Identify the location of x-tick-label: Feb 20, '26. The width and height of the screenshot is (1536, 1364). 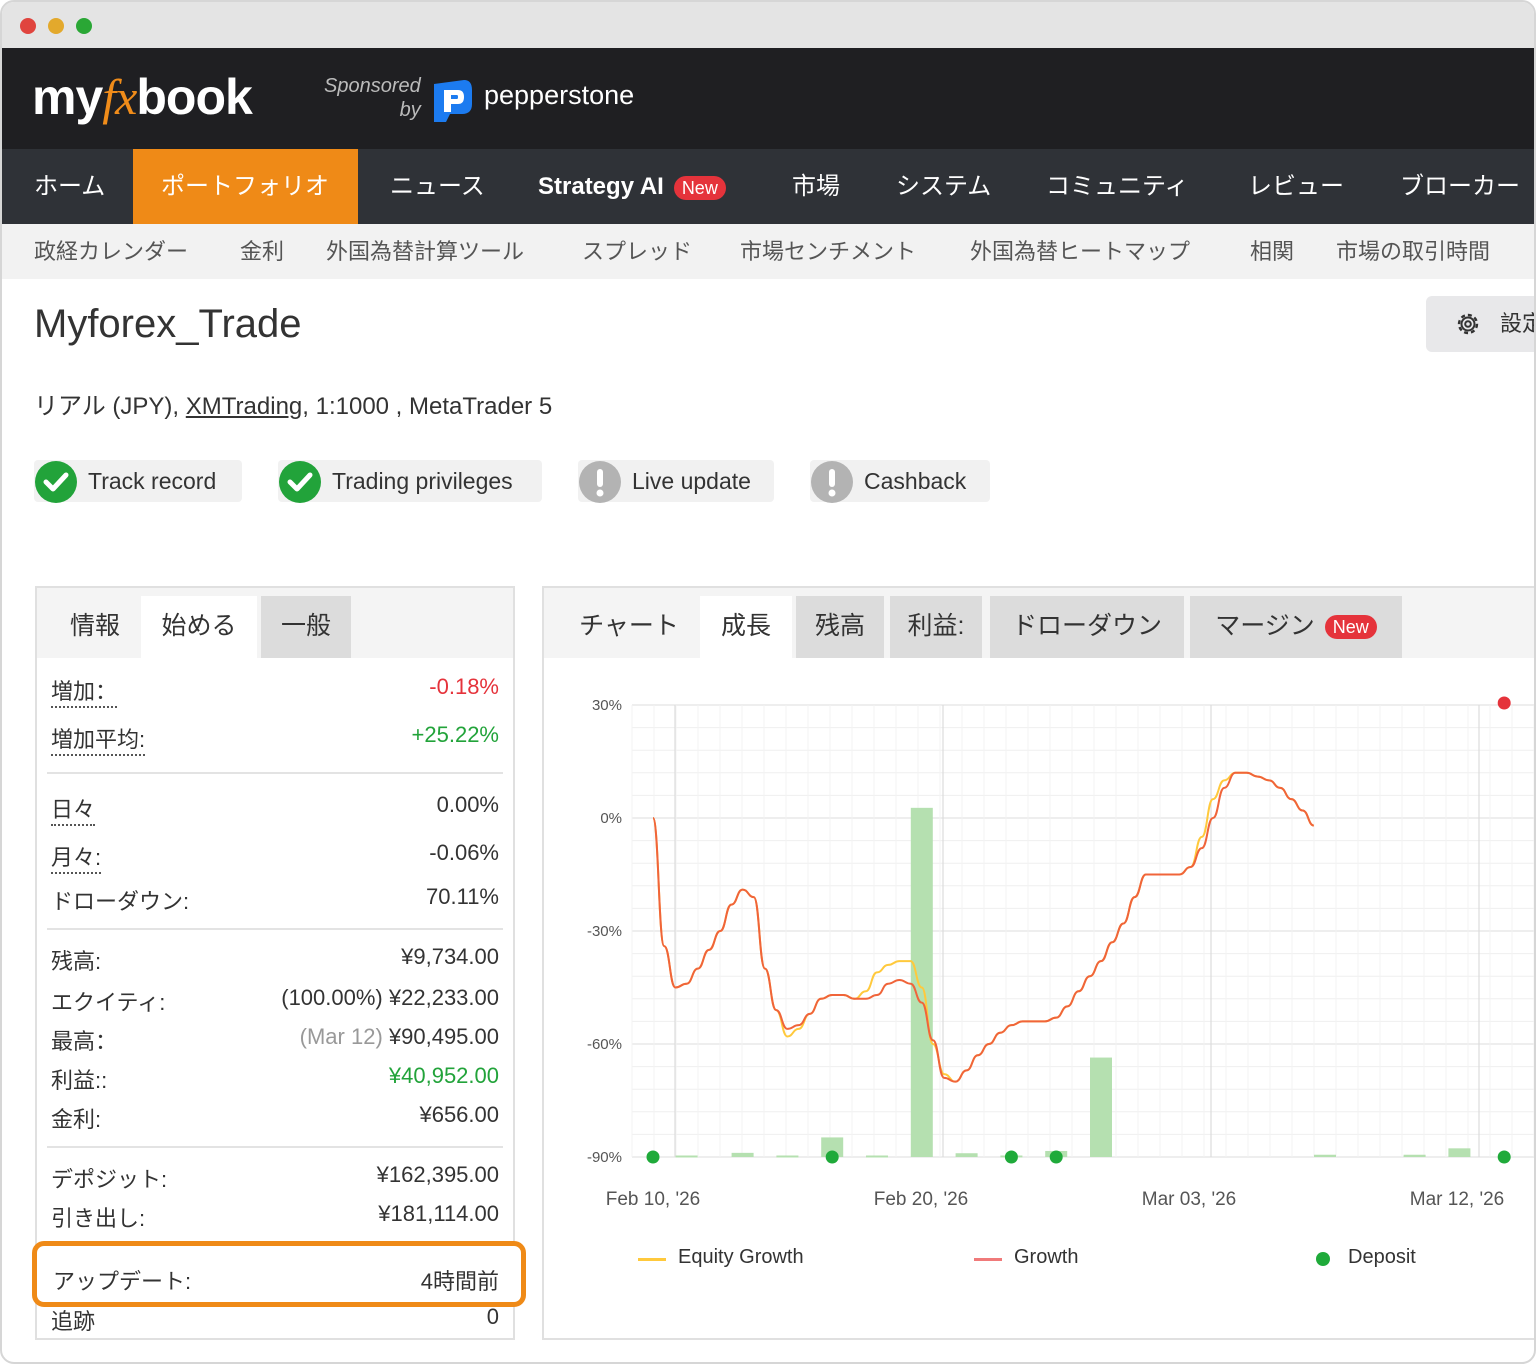
(921, 1199).